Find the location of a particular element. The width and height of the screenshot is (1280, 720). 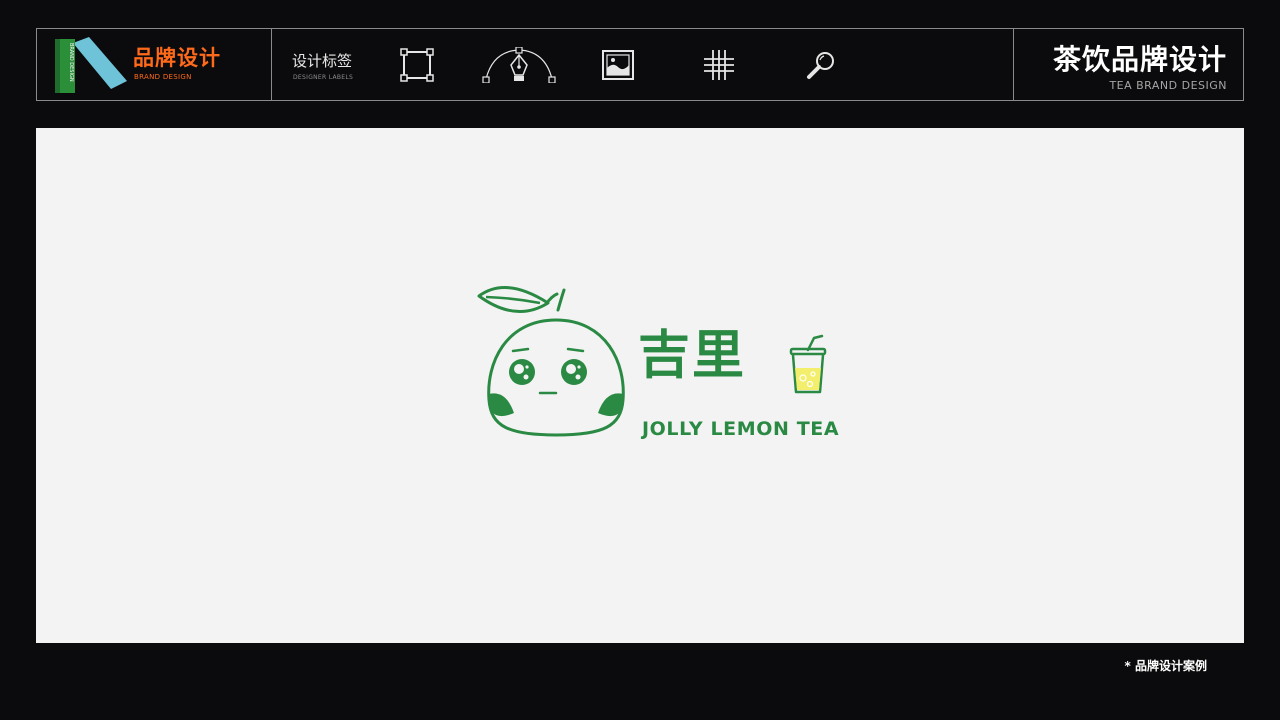

zoom-tool is located at coordinates (821, 65).